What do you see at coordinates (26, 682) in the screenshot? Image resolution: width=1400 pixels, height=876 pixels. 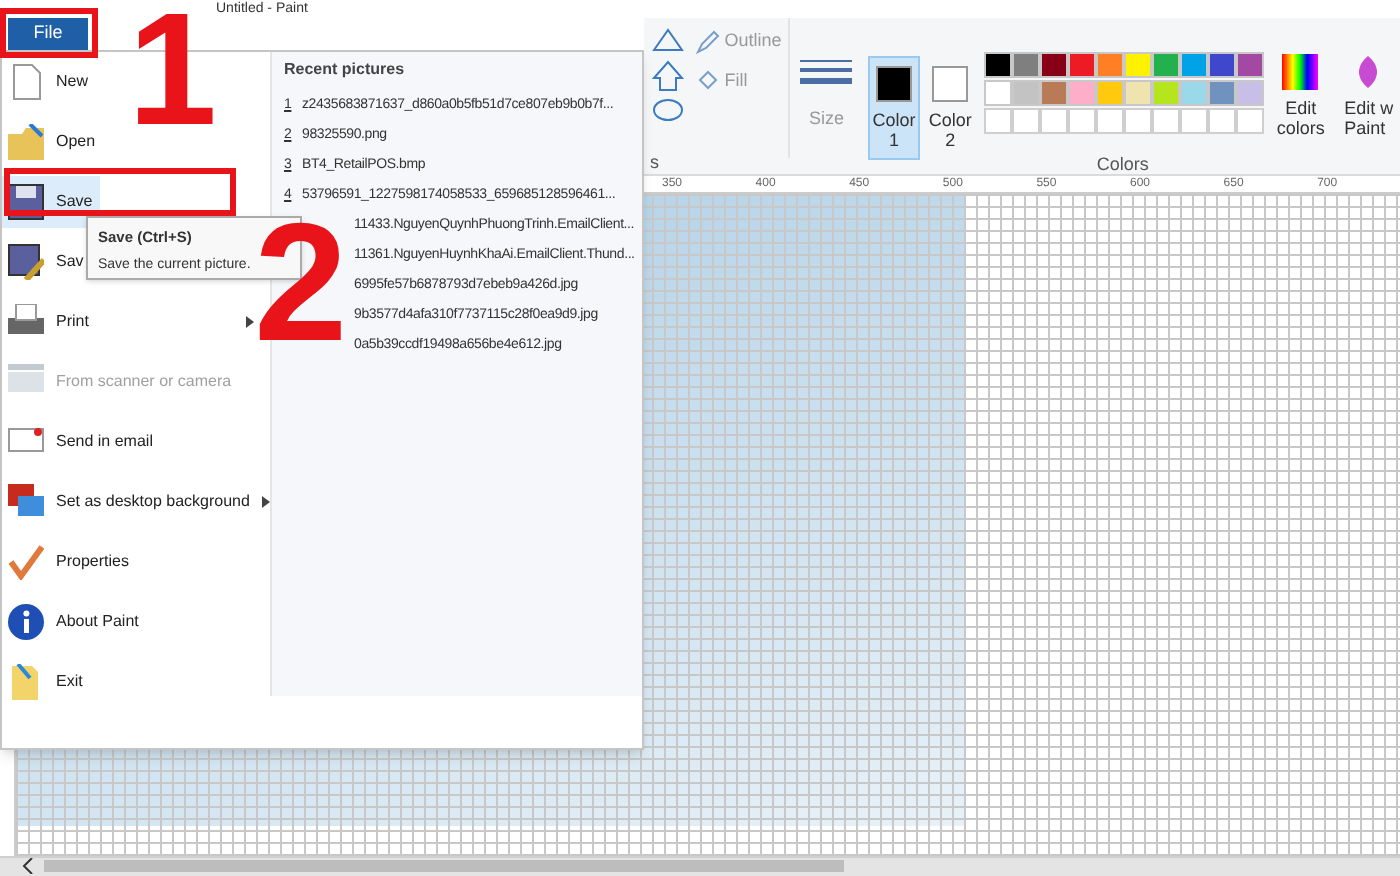 I see `door-icon` at bounding box center [26, 682].